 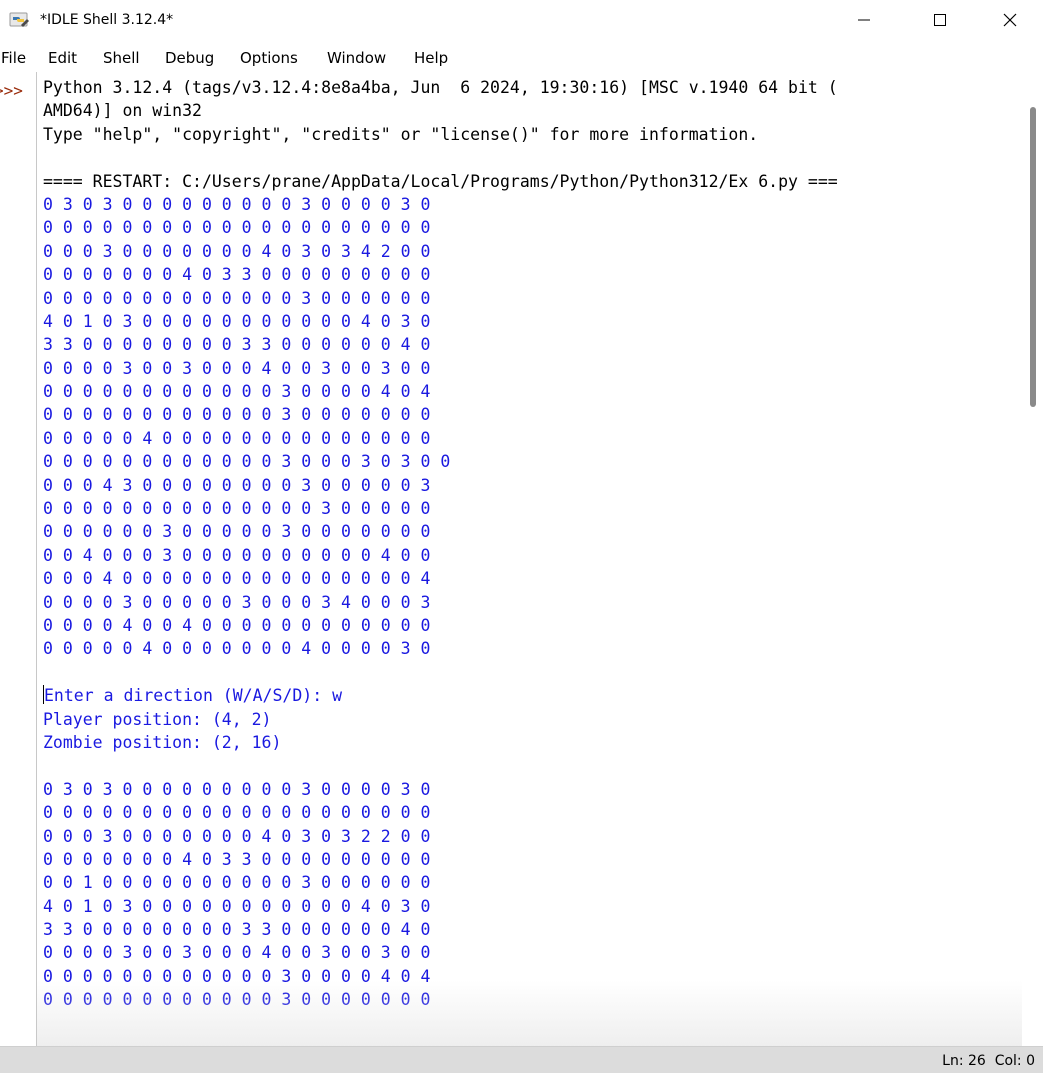 I want to click on python-idle-icon, so click(x=20, y=20).